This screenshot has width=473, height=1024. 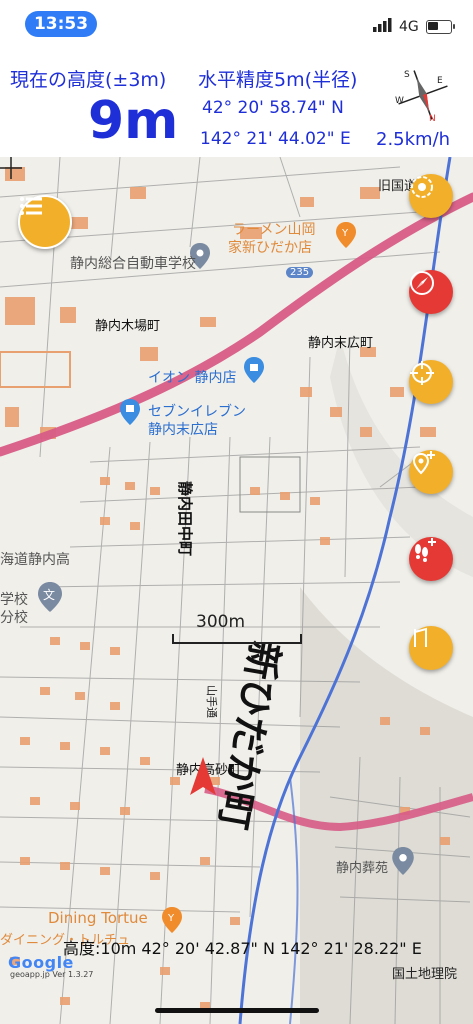 What do you see at coordinates (423, 463) in the screenshot?
I see `add-place-icon` at bounding box center [423, 463].